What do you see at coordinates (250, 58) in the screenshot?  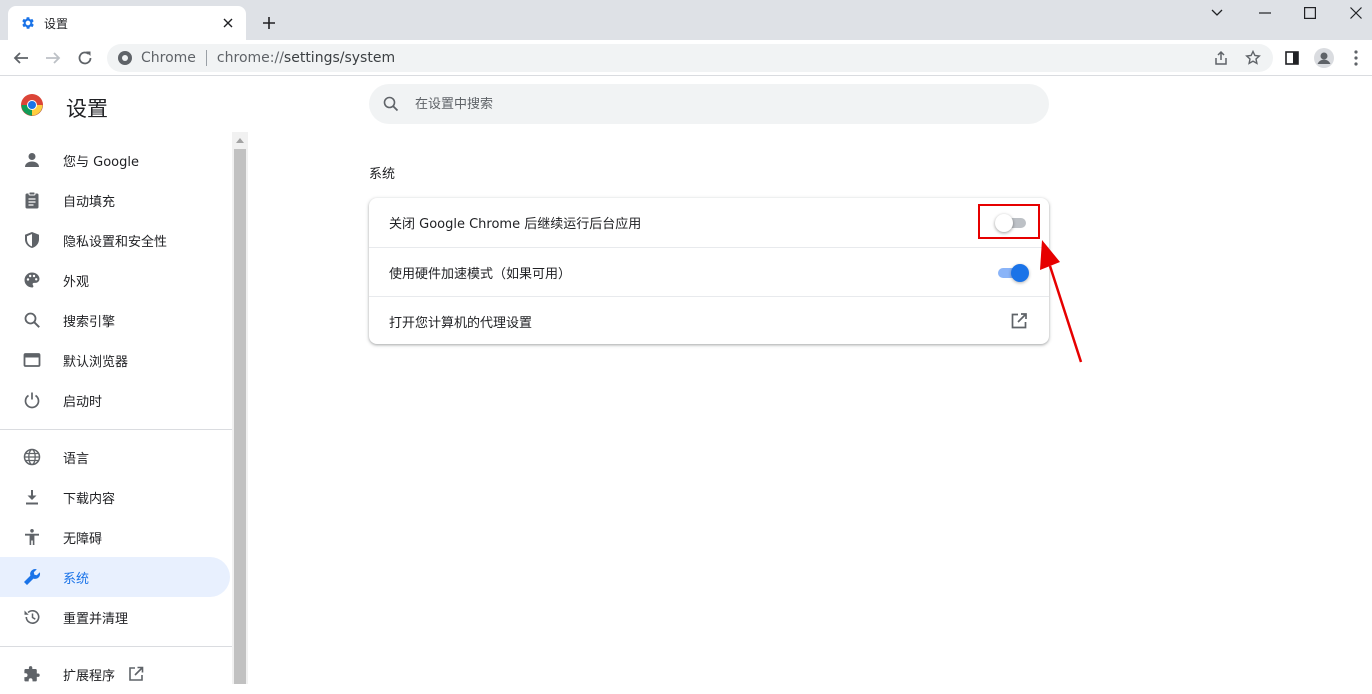 I see `url-scheme: chrome://` at bounding box center [250, 58].